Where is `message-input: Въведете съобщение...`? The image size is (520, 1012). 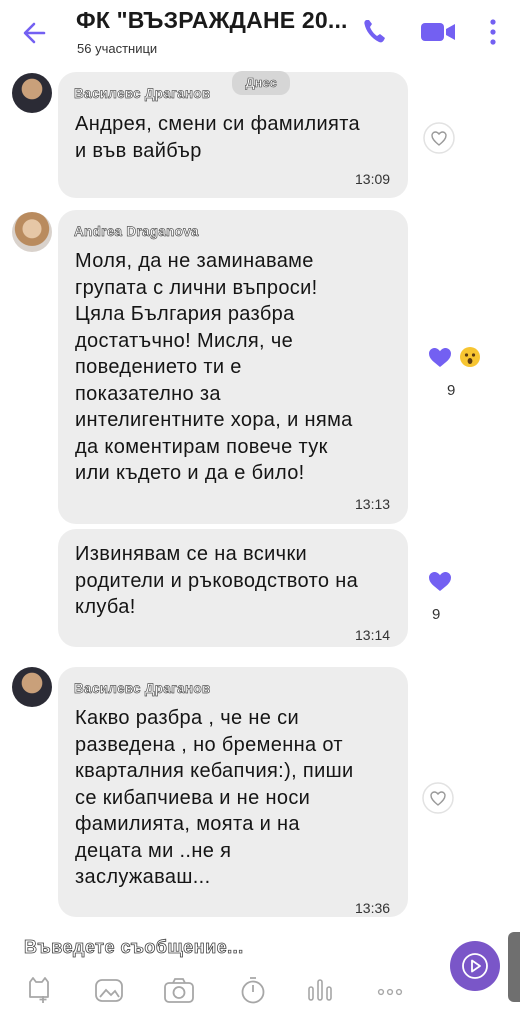 message-input: Въведете съобщение... is located at coordinates (214, 947).